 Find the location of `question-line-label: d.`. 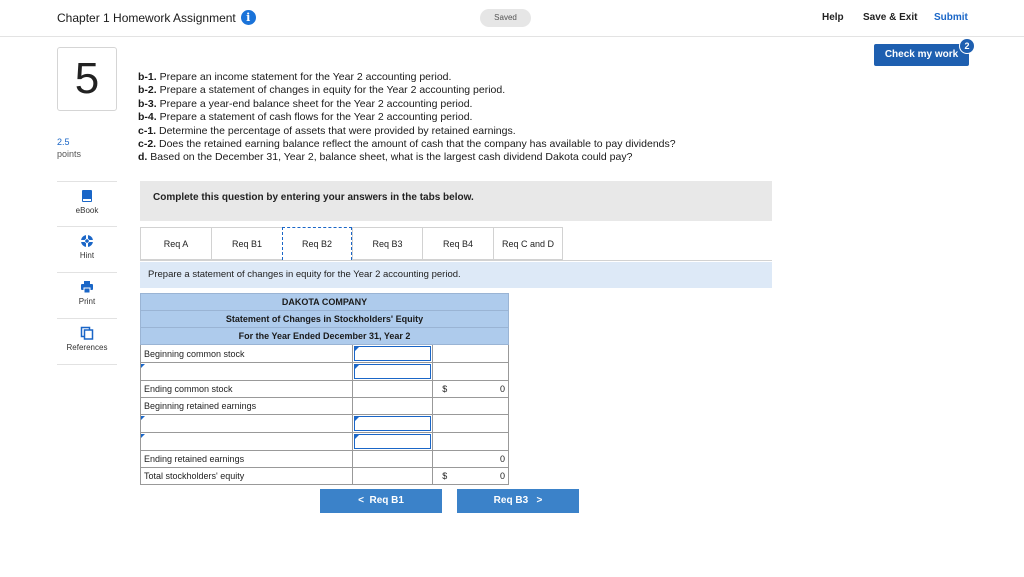

question-line-label: d. is located at coordinates (143, 157).